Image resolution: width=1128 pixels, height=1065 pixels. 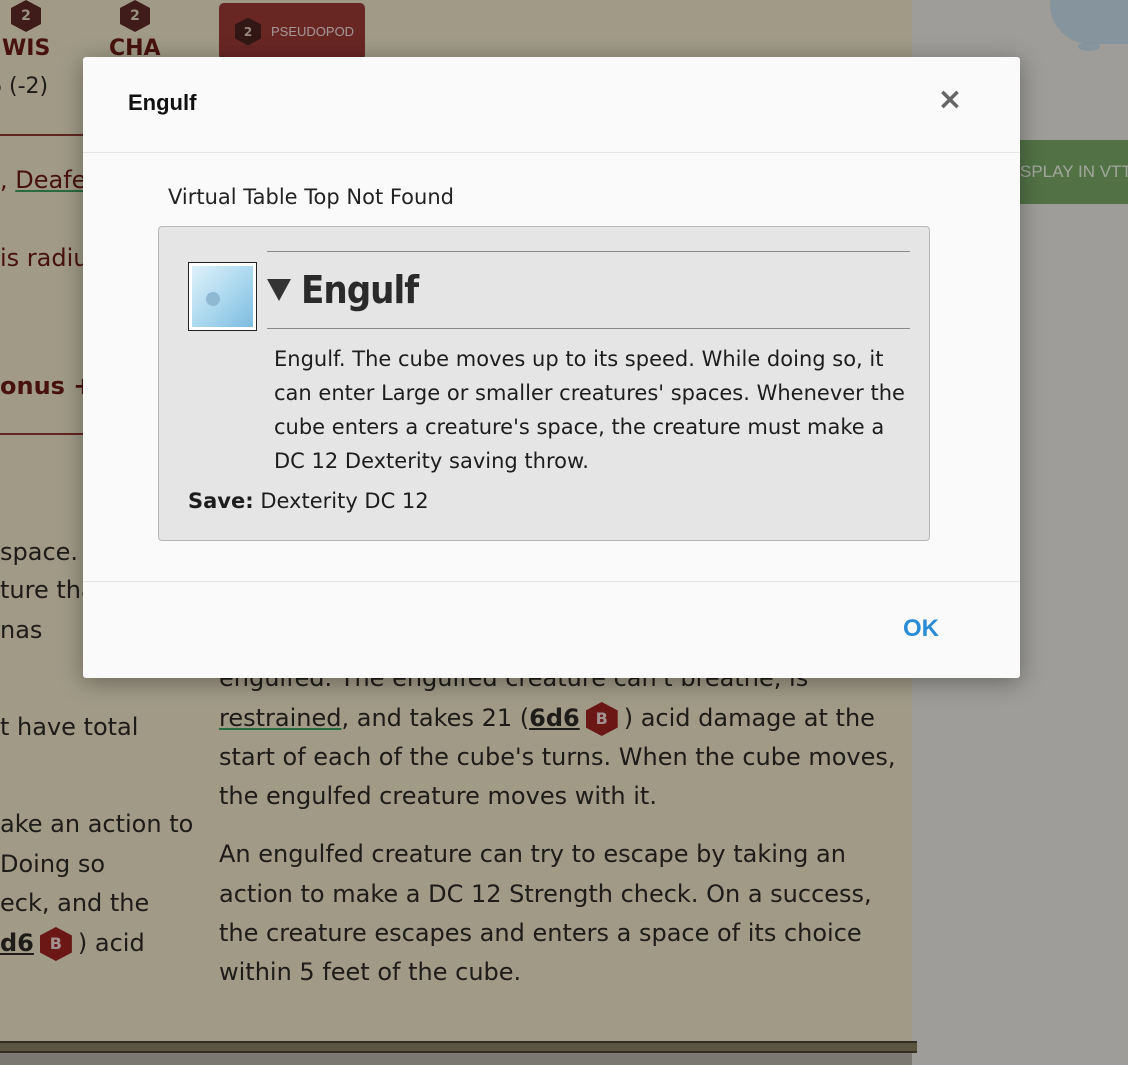 What do you see at coordinates (222, 296) in the screenshot?
I see `gelatinous-cube-icon` at bounding box center [222, 296].